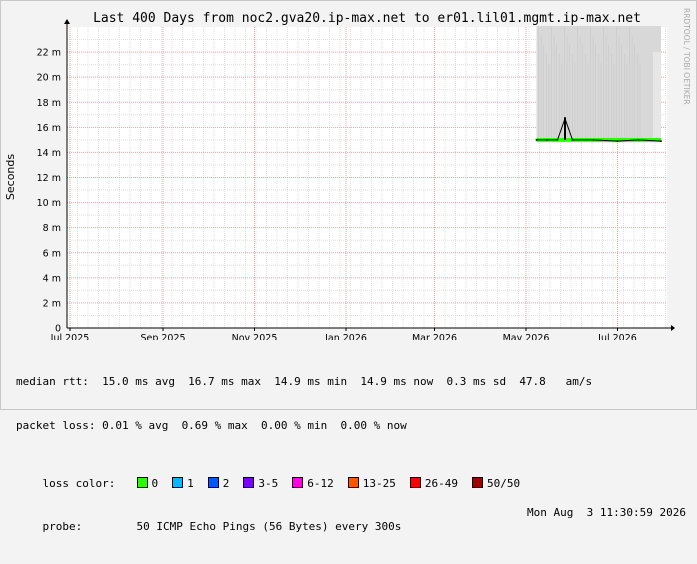  I want to click on y-tick-label: 14 m, so click(49, 153).